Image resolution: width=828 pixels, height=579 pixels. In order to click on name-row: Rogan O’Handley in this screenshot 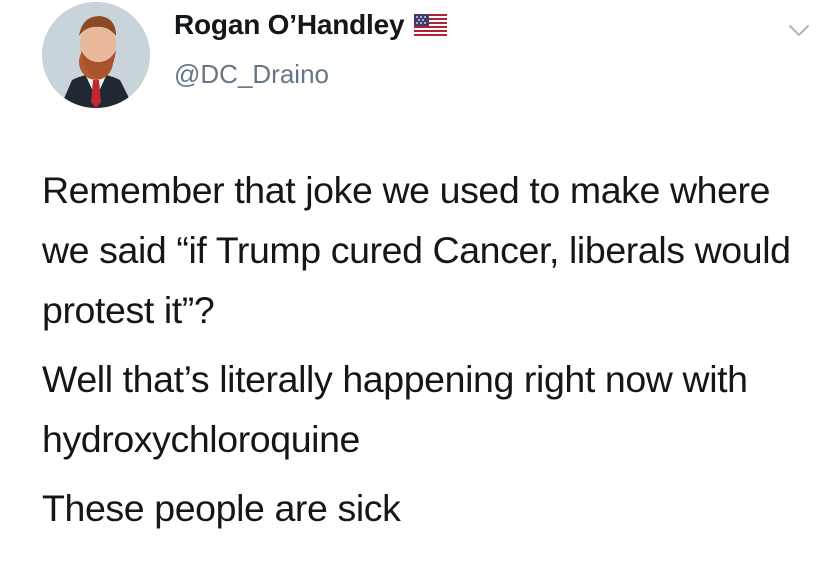, I will do `click(311, 25)`.